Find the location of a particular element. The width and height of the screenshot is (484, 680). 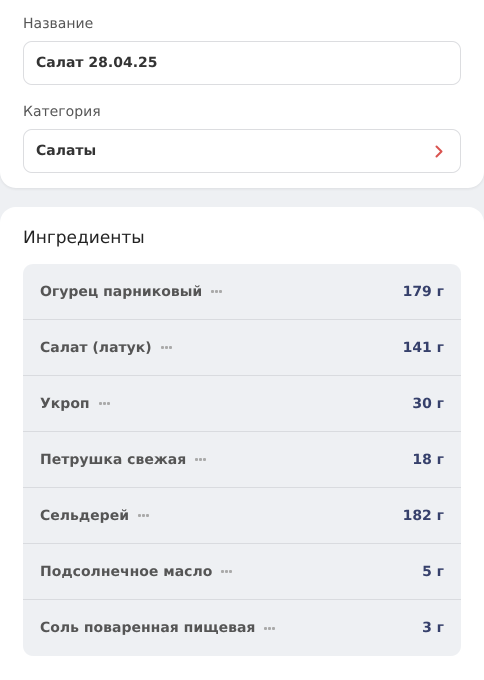

name-input-field: Салат 28.04.25 is located at coordinates (242, 63).